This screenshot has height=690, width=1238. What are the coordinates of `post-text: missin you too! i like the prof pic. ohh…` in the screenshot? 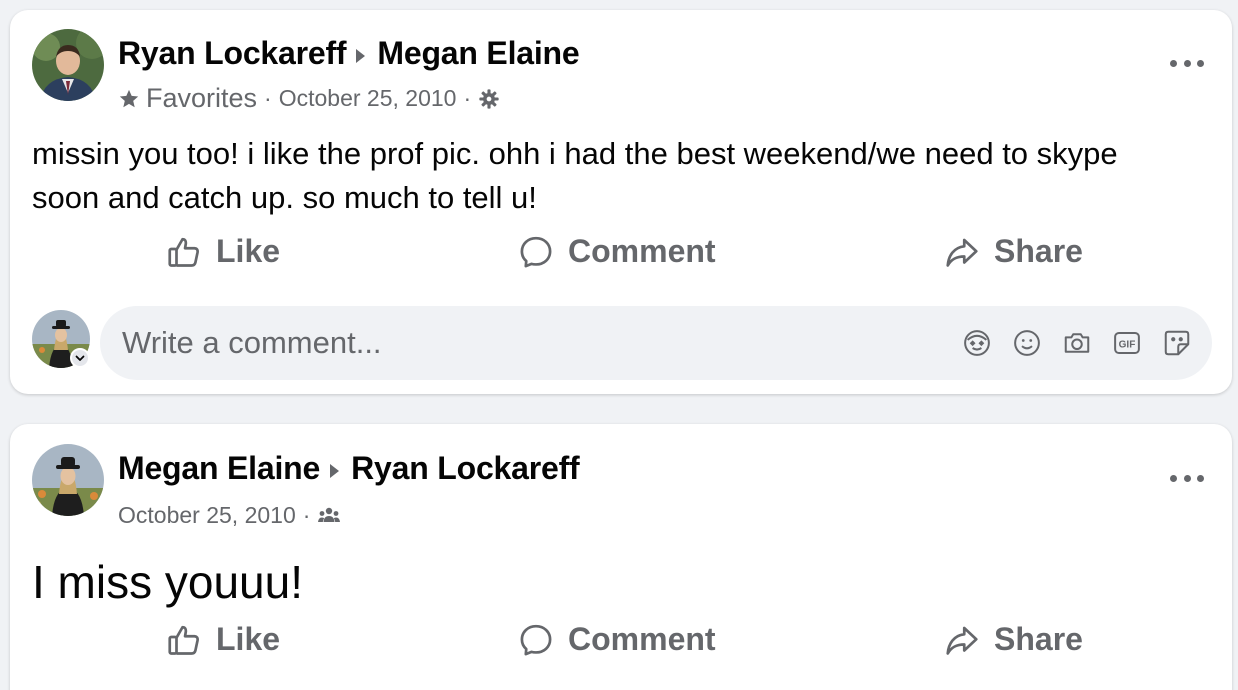 It's located at (575, 175).